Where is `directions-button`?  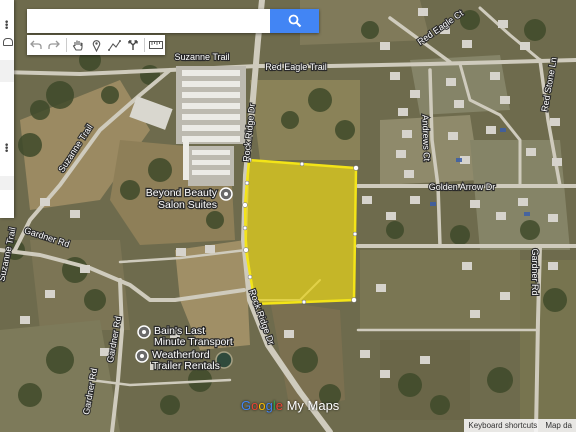 directions-button is located at coordinates (132, 45).